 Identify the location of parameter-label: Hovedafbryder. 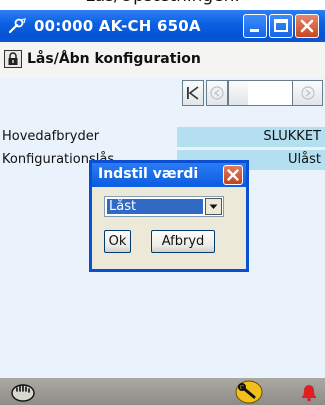
(51, 136).